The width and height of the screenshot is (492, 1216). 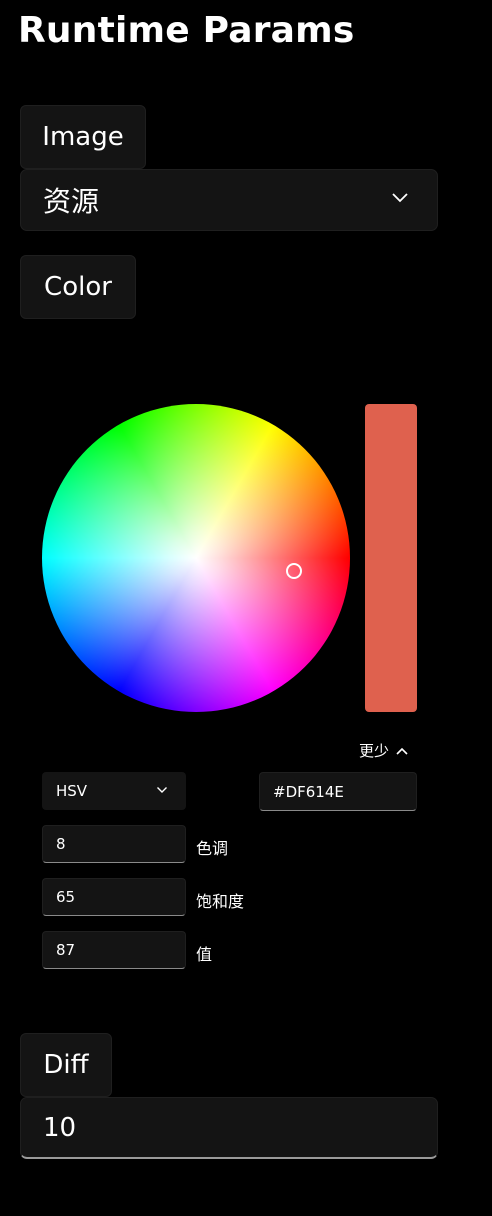 What do you see at coordinates (186, 30) in the screenshot?
I see `page-title: Runtime Params` at bounding box center [186, 30].